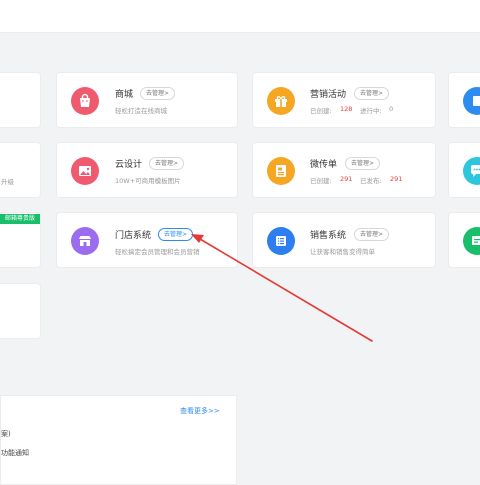 This screenshot has width=480, height=485. Describe the element at coordinates (282, 288) in the screenshot. I see `annotation-arrow` at that location.